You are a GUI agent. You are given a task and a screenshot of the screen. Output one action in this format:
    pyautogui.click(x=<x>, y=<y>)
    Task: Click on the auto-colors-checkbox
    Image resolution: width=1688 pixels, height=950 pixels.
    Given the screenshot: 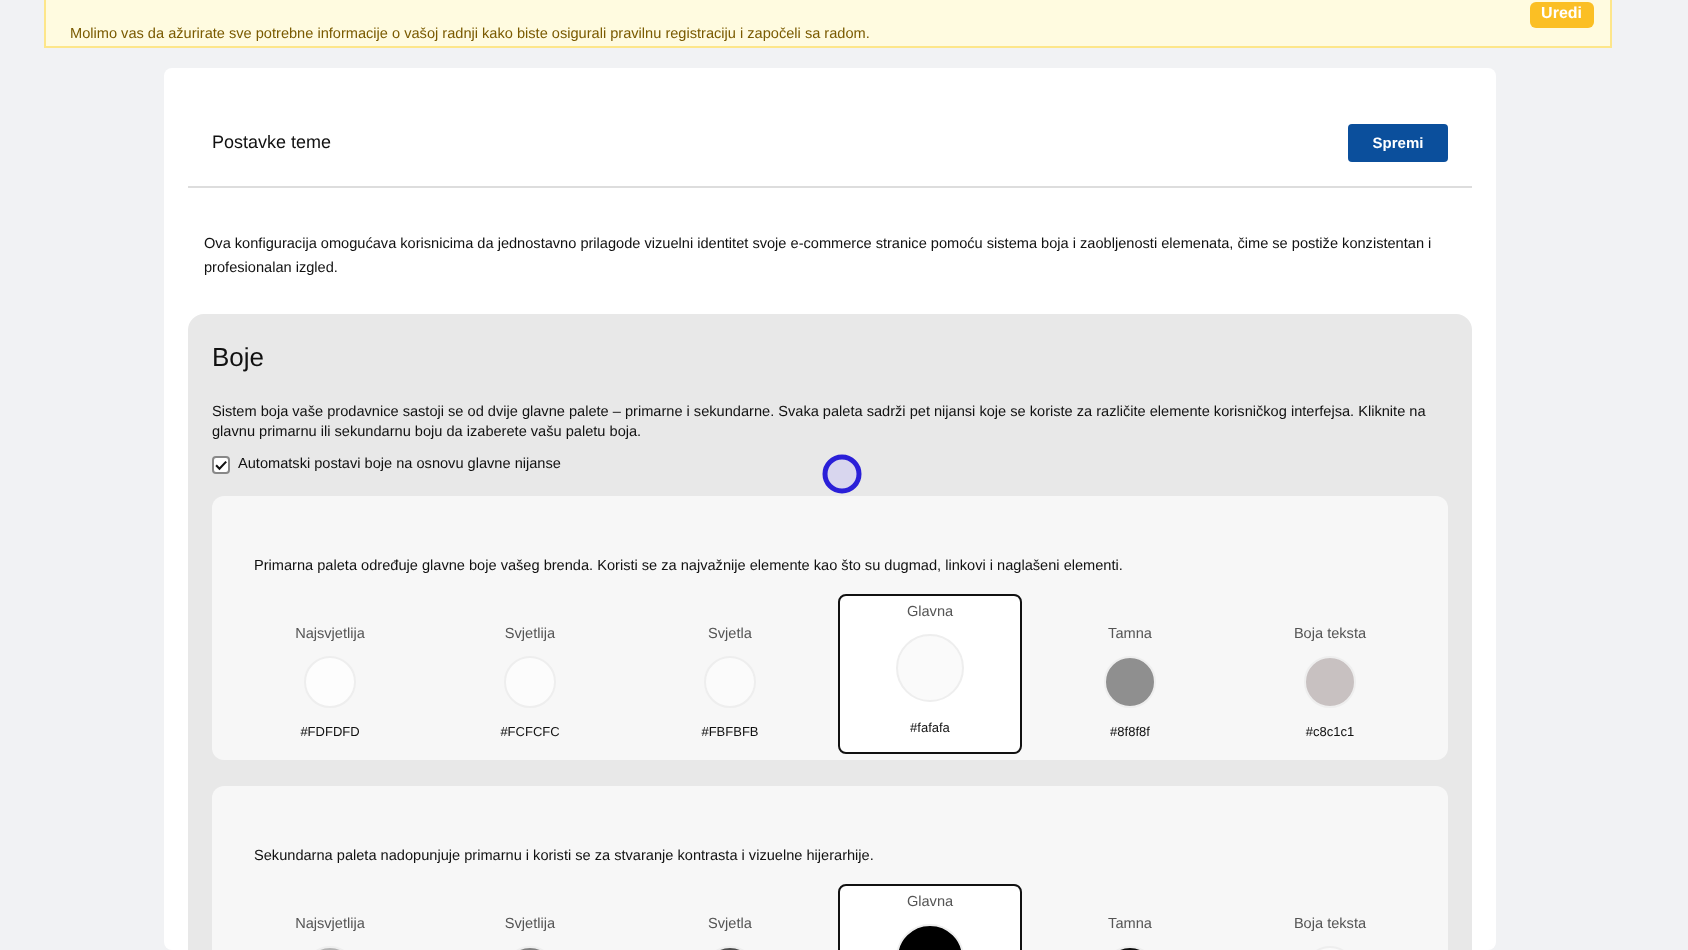 What is the action you would take?
    pyautogui.click(x=221, y=464)
    